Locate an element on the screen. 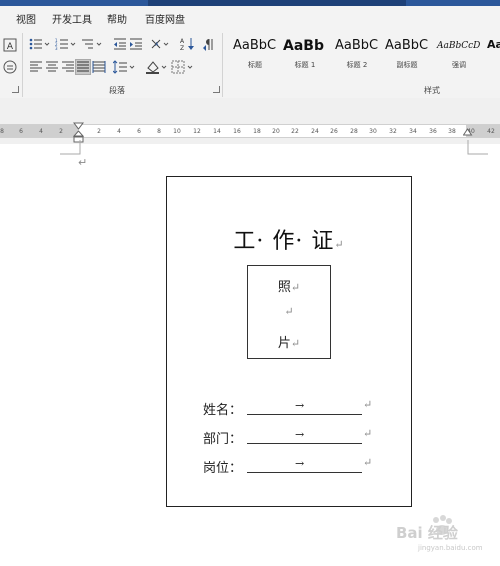 Image resolution: width=500 pixels, height=566 pixels. show-hide-marks-icon is located at coordinates (210, 45).